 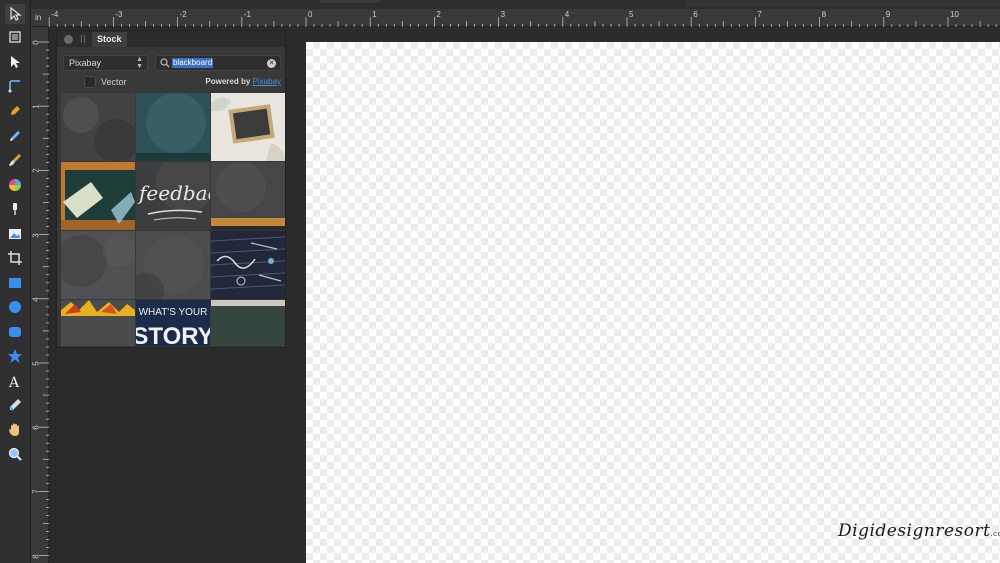 What do you see at coordinates (15, 86) in the screenshot?
I see `corner-tool-icon` at bounding box center [15, 86].